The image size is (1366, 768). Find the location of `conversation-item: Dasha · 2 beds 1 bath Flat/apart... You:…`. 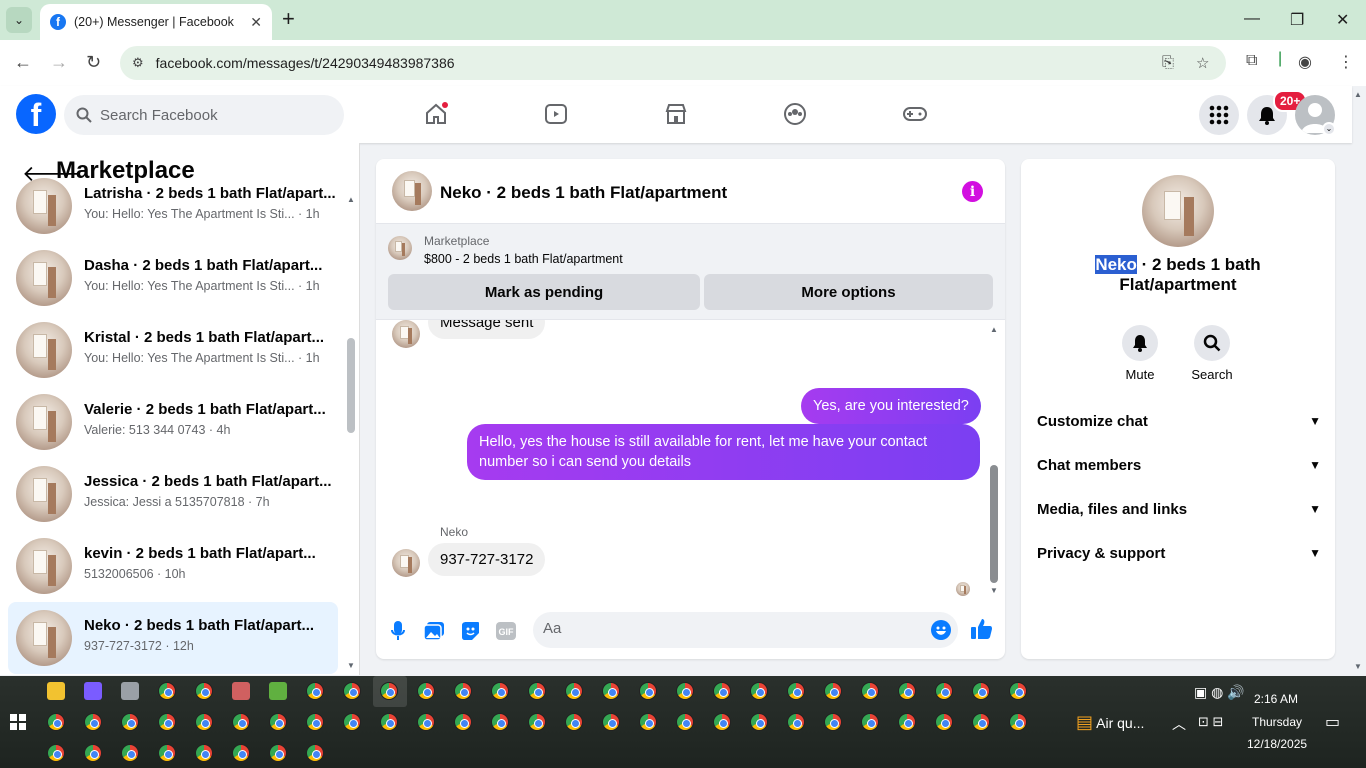

conversation-item: Dasha · 2 beds 1 bath Flat/apart... You:… is located at coordinates (173, 278).